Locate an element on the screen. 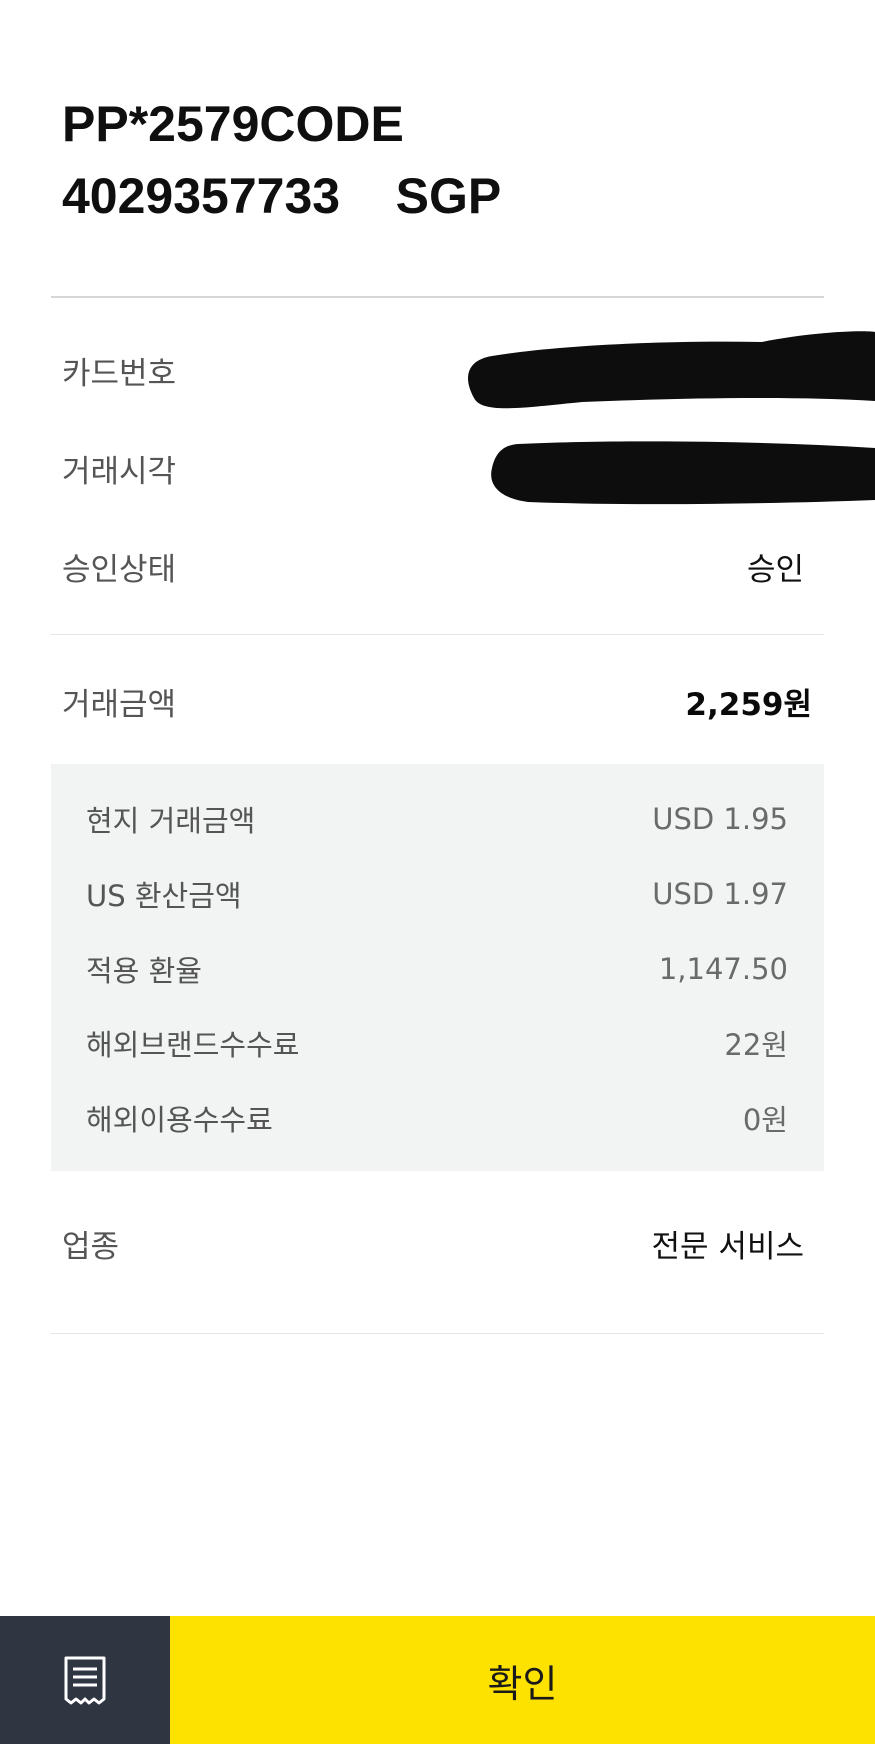 This screenshot has height=1744, width=875. approval-status-label: 승인상태 is located at coordinates (119, 569).